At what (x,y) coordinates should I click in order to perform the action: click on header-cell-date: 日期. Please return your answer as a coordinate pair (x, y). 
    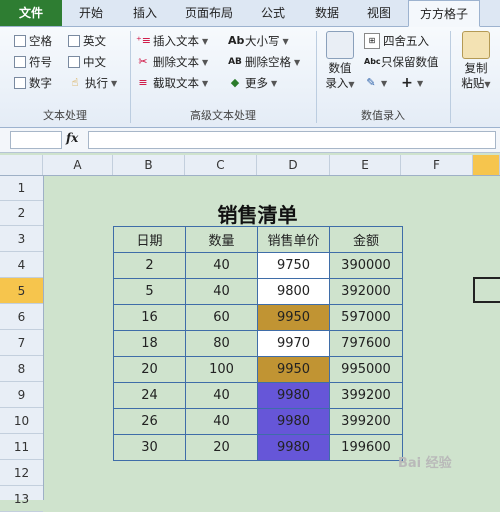
    Looking at the image, I should click on (149, 239).